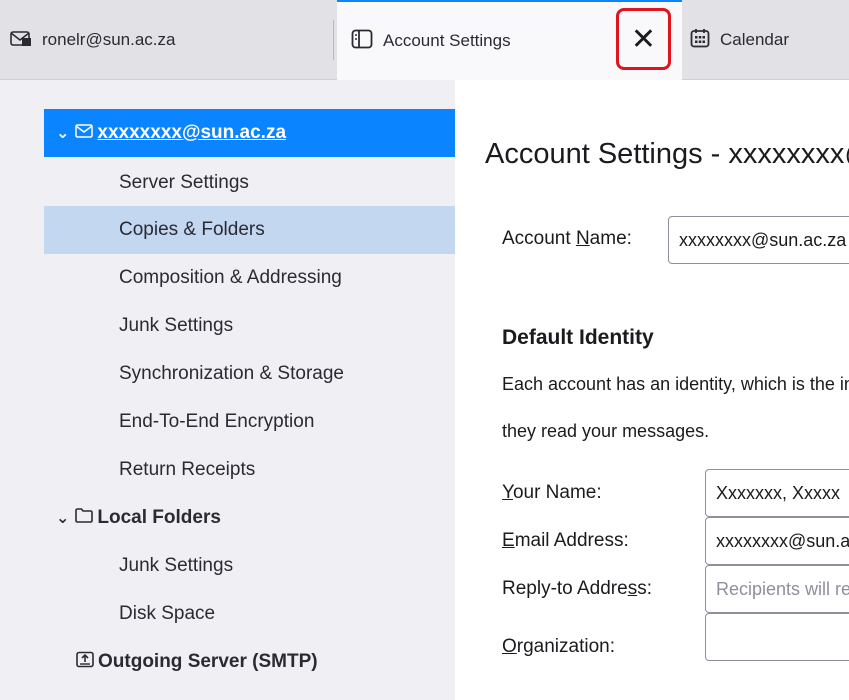  I want to click on tab-calendar: Calendar, so click(769, 40).